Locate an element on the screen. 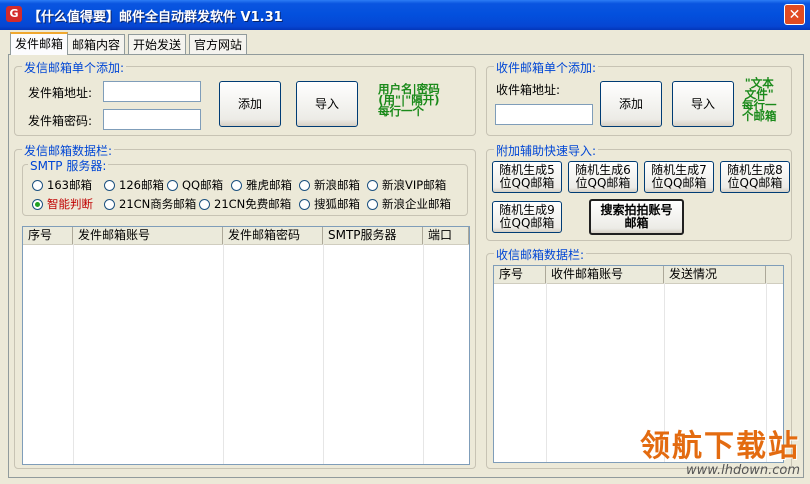 Image resolution: width=810 pixels, height=484 pixels. radio-sohu: 搜狐邮箱 is located at coordinates (329, 204).